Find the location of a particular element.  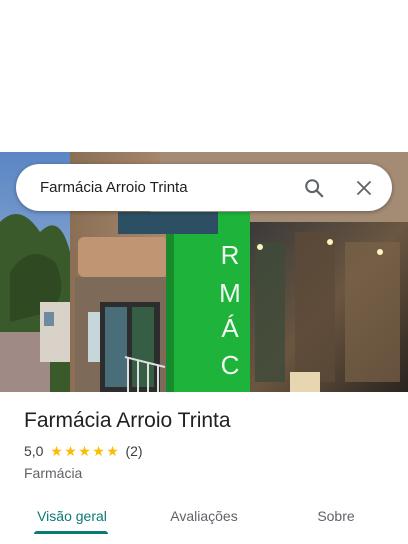

tab-overview: Visão geral is located at coordinates (72, 516).